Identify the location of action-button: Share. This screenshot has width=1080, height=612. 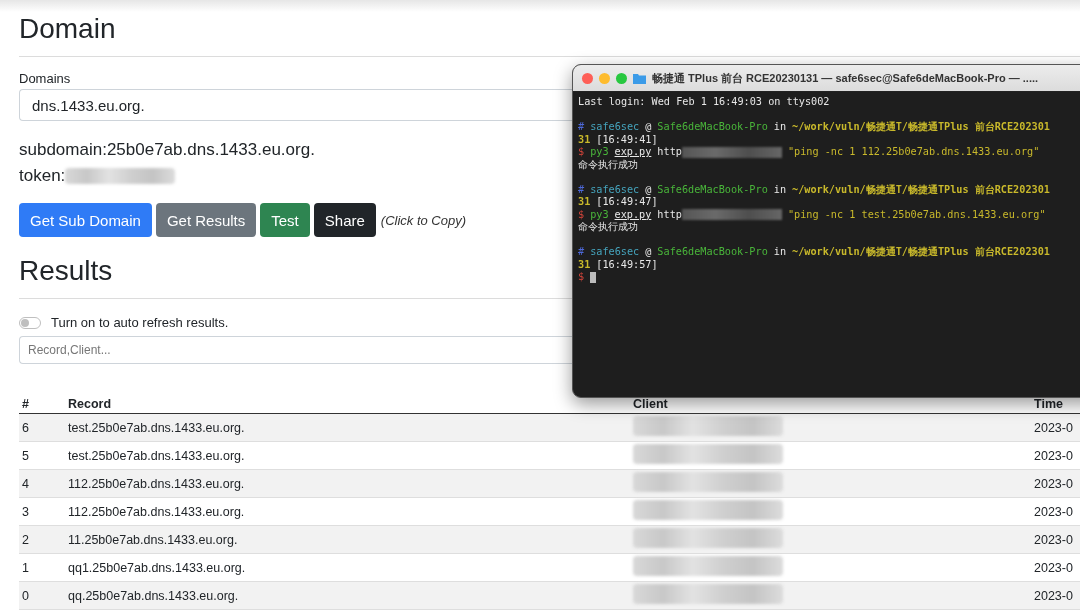
(344, 220).